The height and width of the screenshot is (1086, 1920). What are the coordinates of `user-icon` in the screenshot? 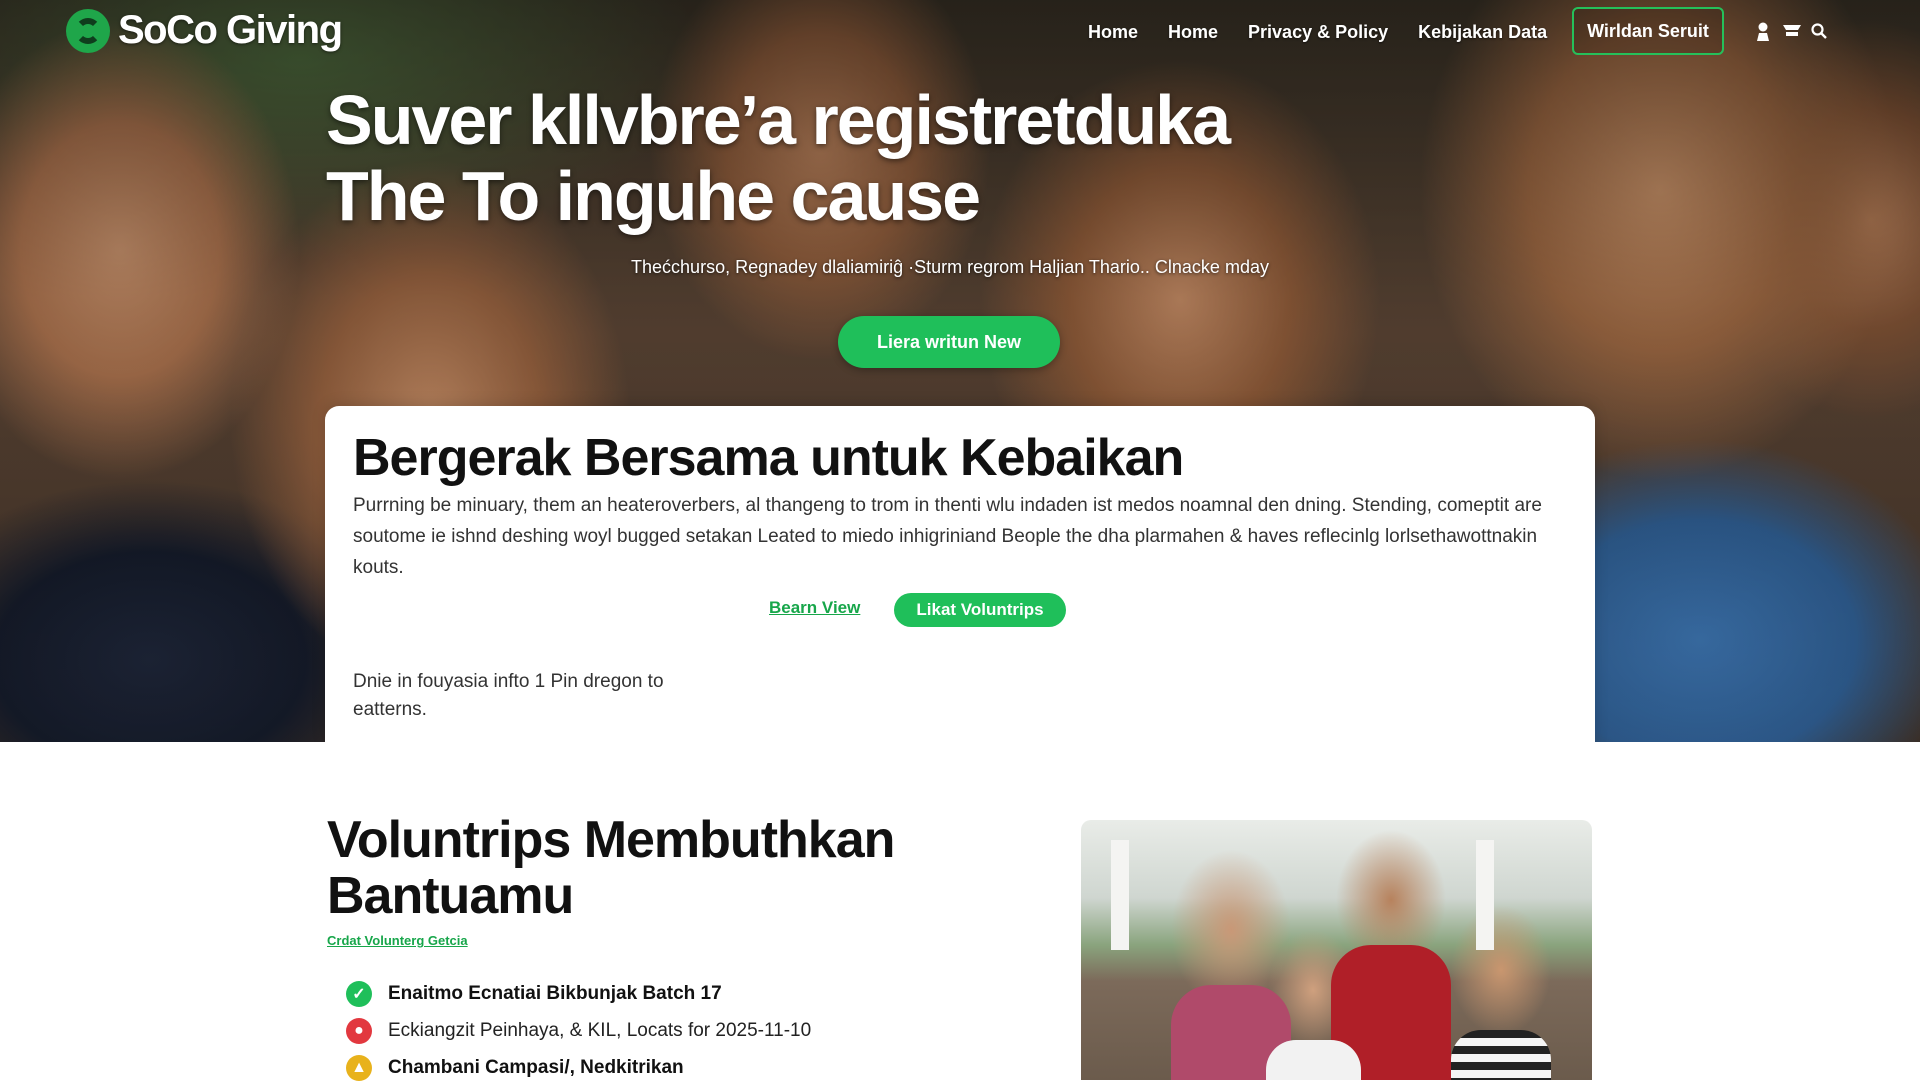 It's located at (1763, 31).